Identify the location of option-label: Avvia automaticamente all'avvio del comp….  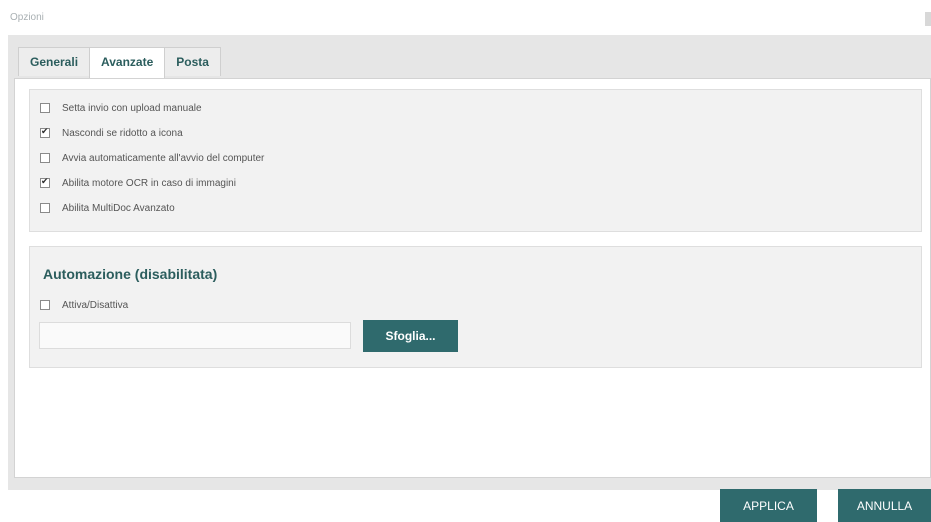
(163, 158).